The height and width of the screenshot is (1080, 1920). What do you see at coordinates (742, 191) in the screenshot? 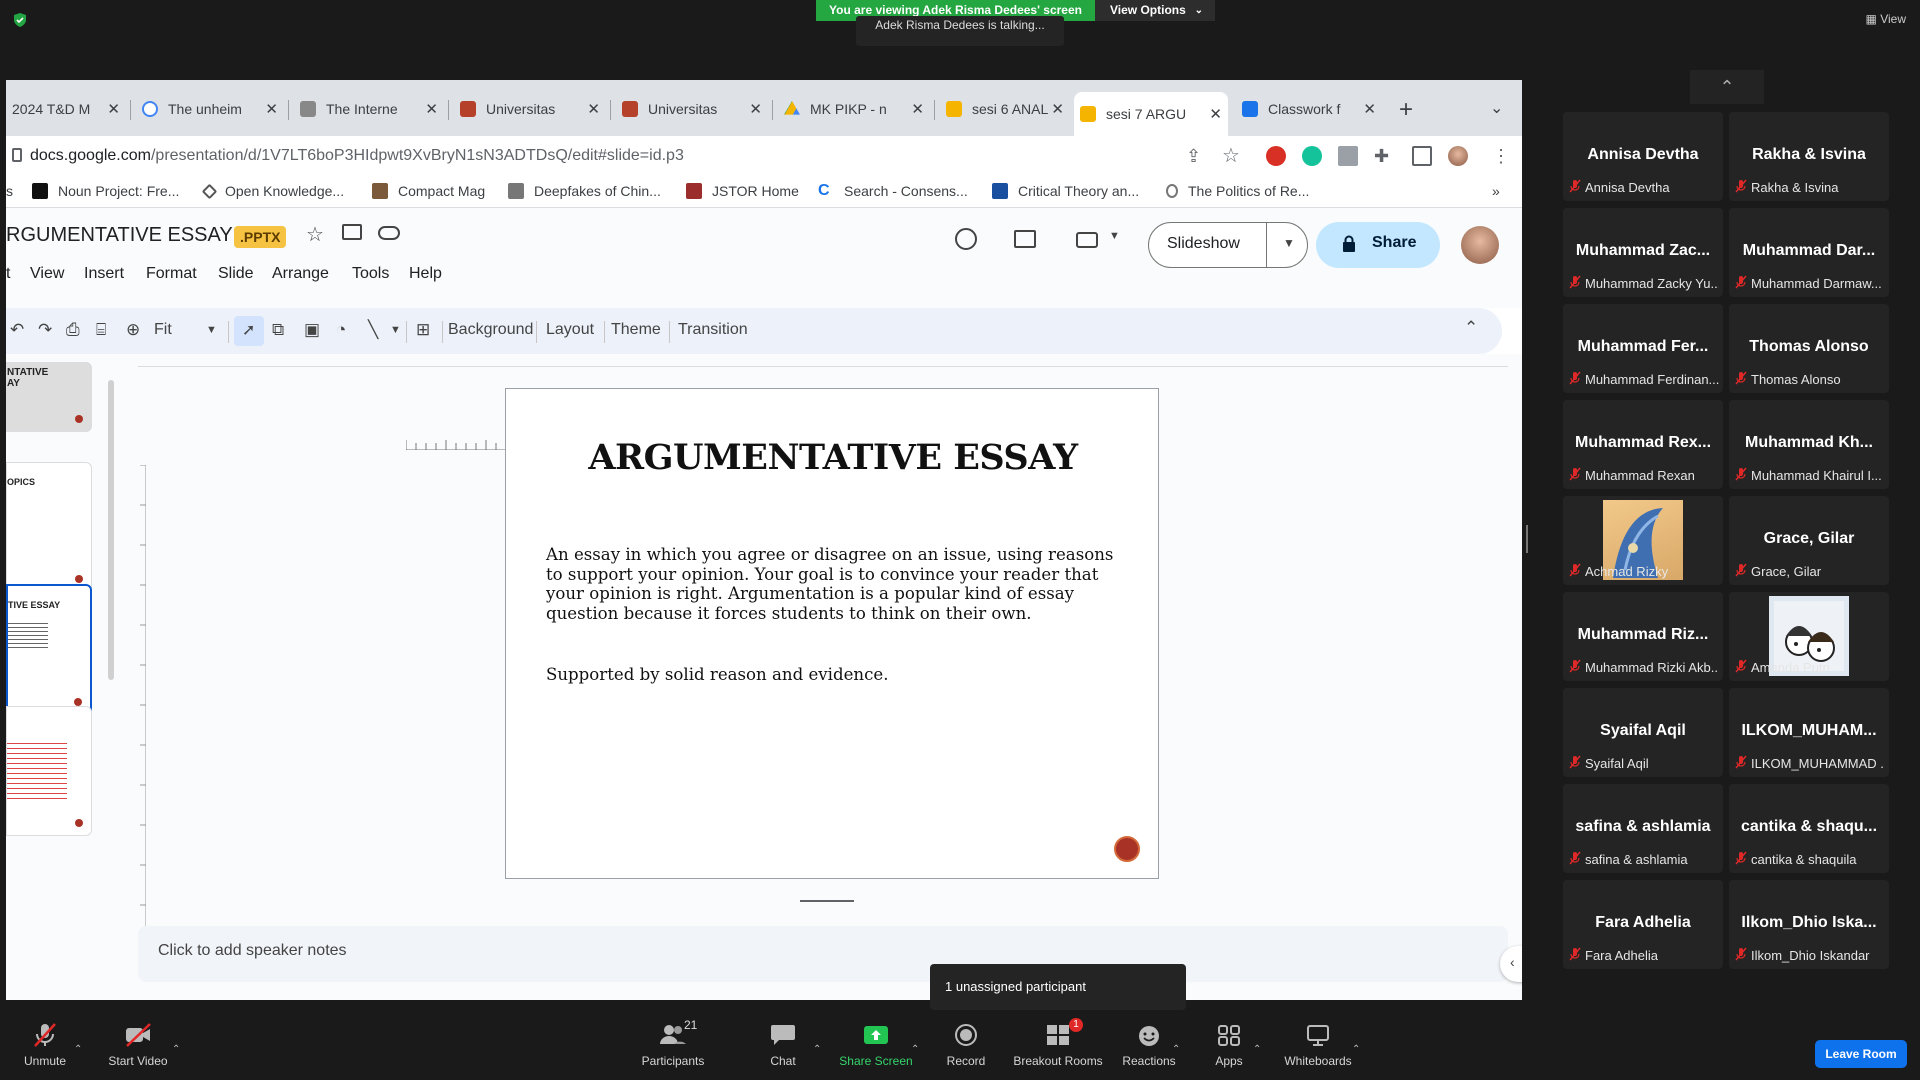
I see `bookmark-item: JSTOR Home` at bounding box center [742, 191].